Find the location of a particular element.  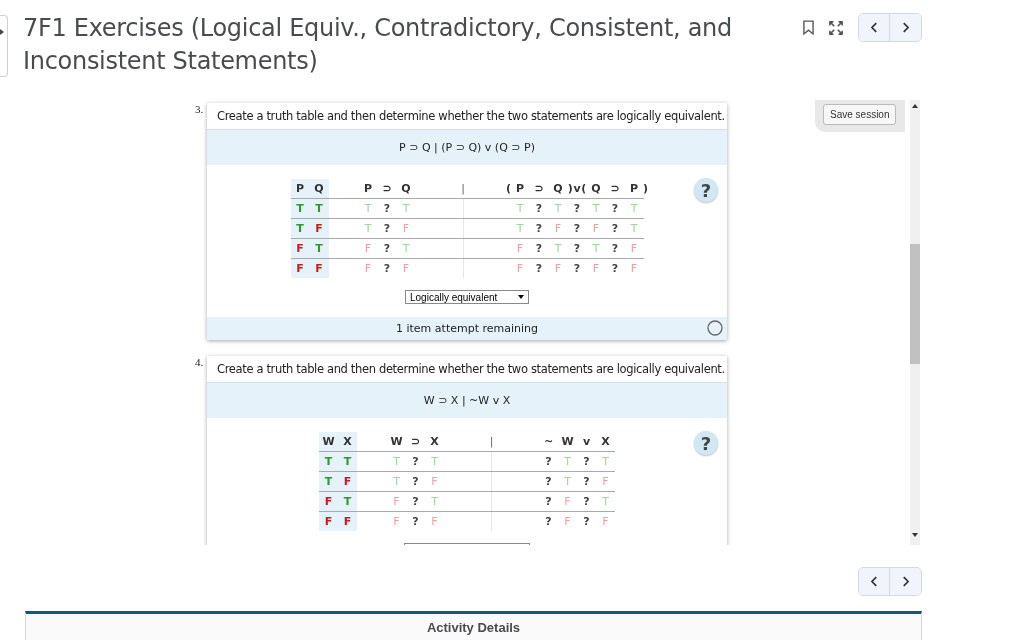

answer-dropdown: Logically equivalent is located at coordinates (467, 297).